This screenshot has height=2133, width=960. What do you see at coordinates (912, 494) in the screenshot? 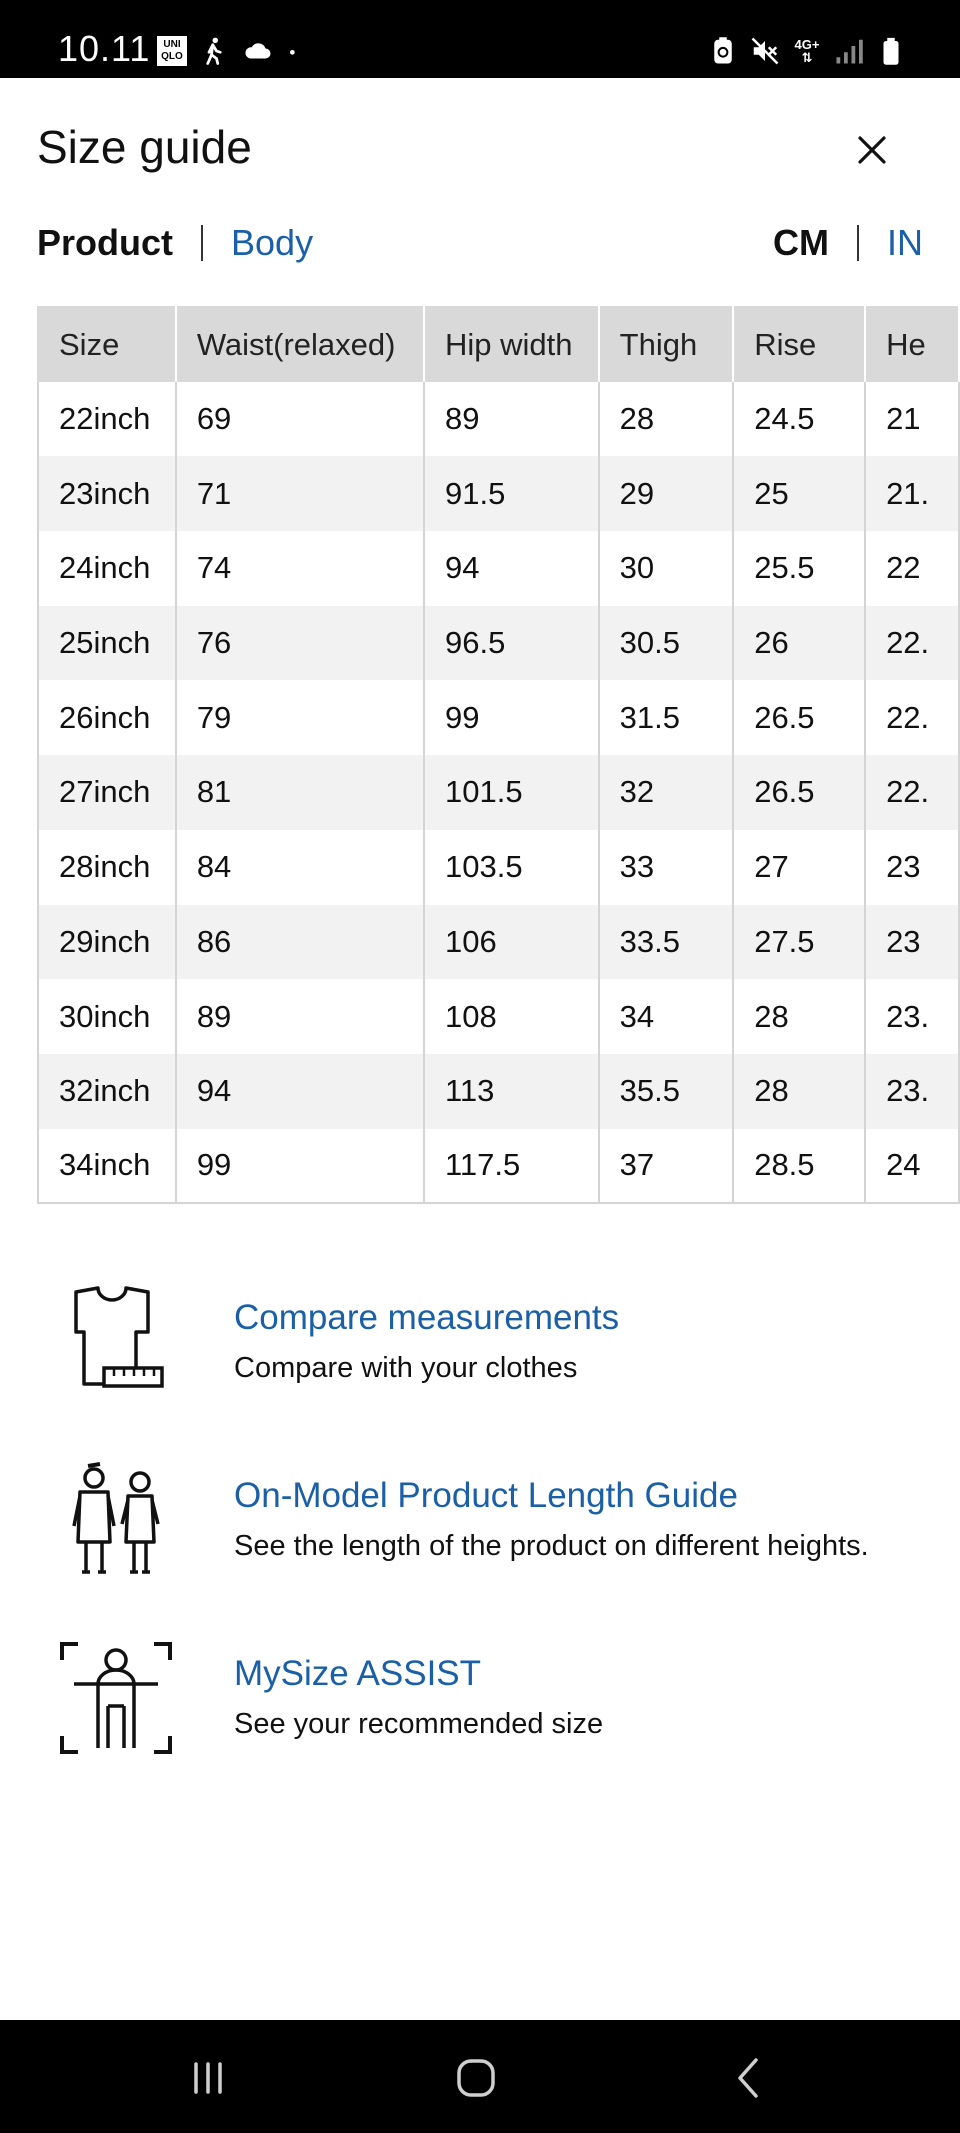
I see `measurement-cell: 21.` at bounding box center [912, 494].